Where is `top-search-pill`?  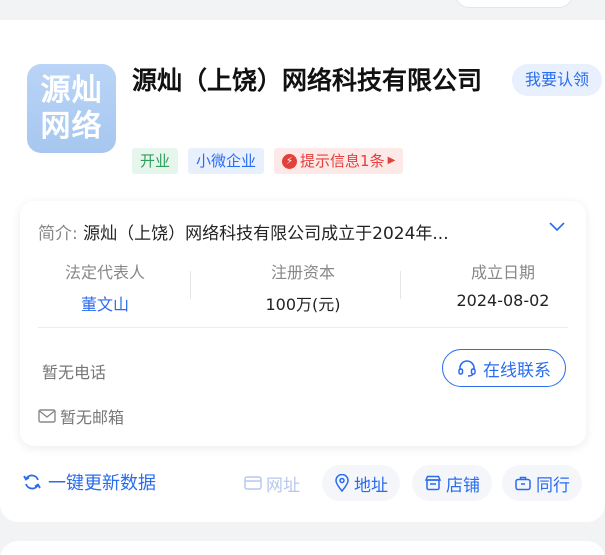
top-search-pill is located at coordinates (514, 4).